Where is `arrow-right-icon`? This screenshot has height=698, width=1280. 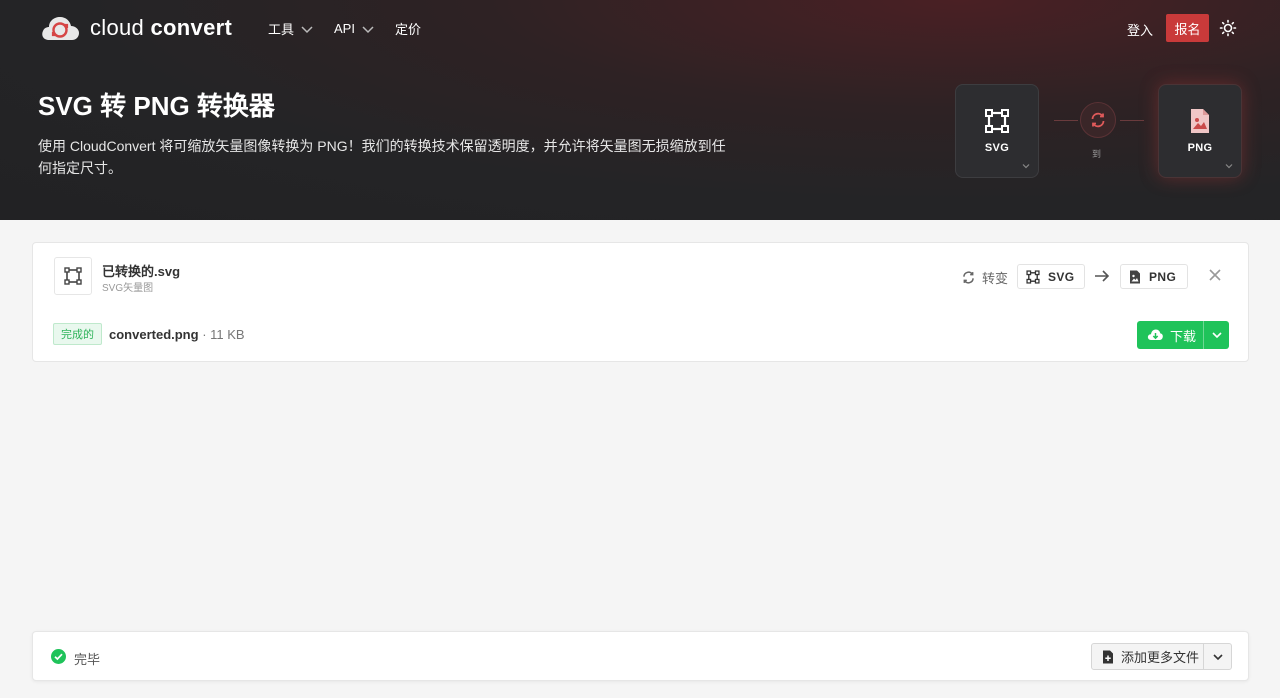 arrow-right-icon is located at coordinates (1102, 276).